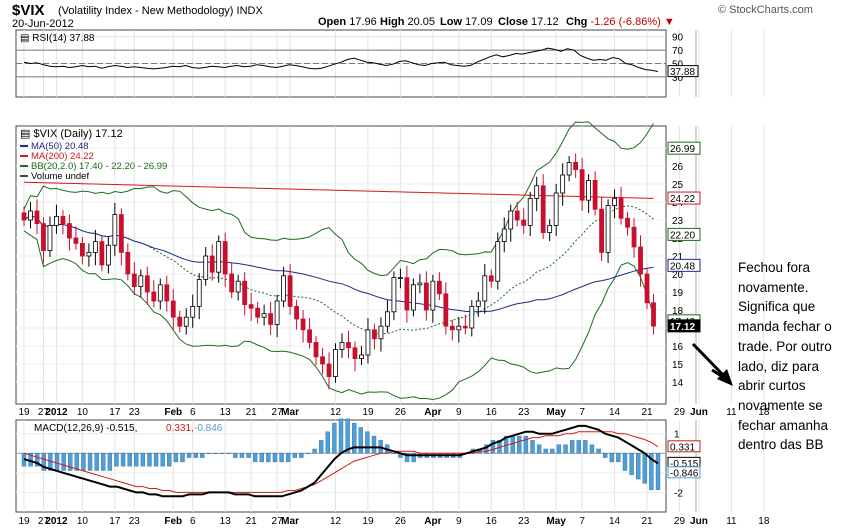 The image size is (855, 530). I want to click on x-axis-label: 26, so click(401, 521).